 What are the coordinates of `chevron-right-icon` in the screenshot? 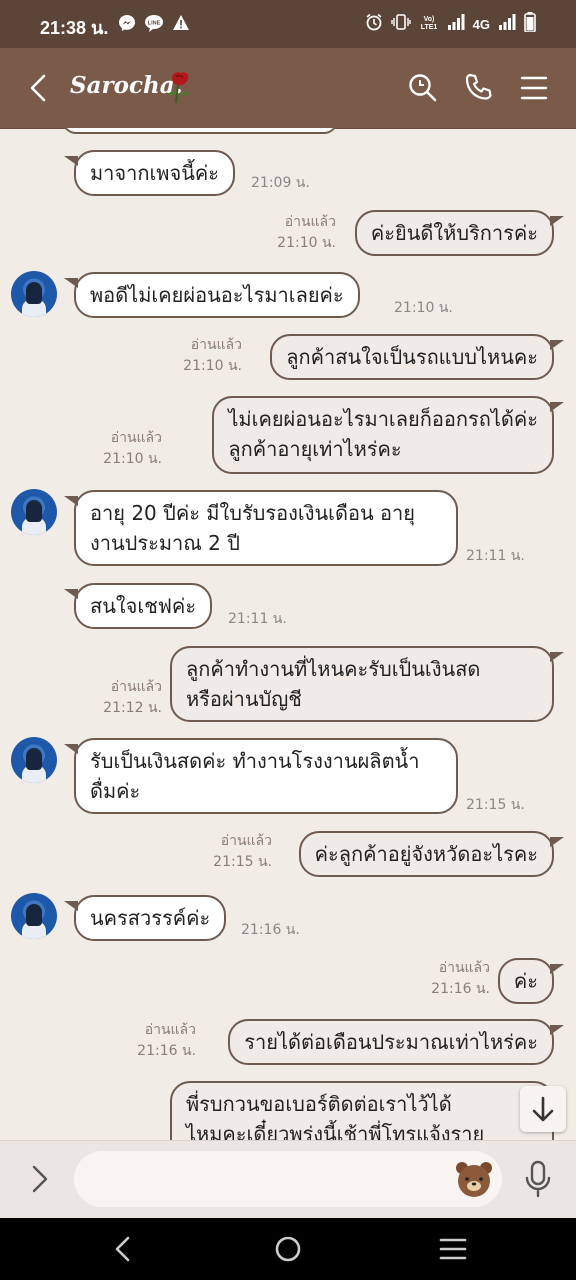 It's located at (40, 1179).